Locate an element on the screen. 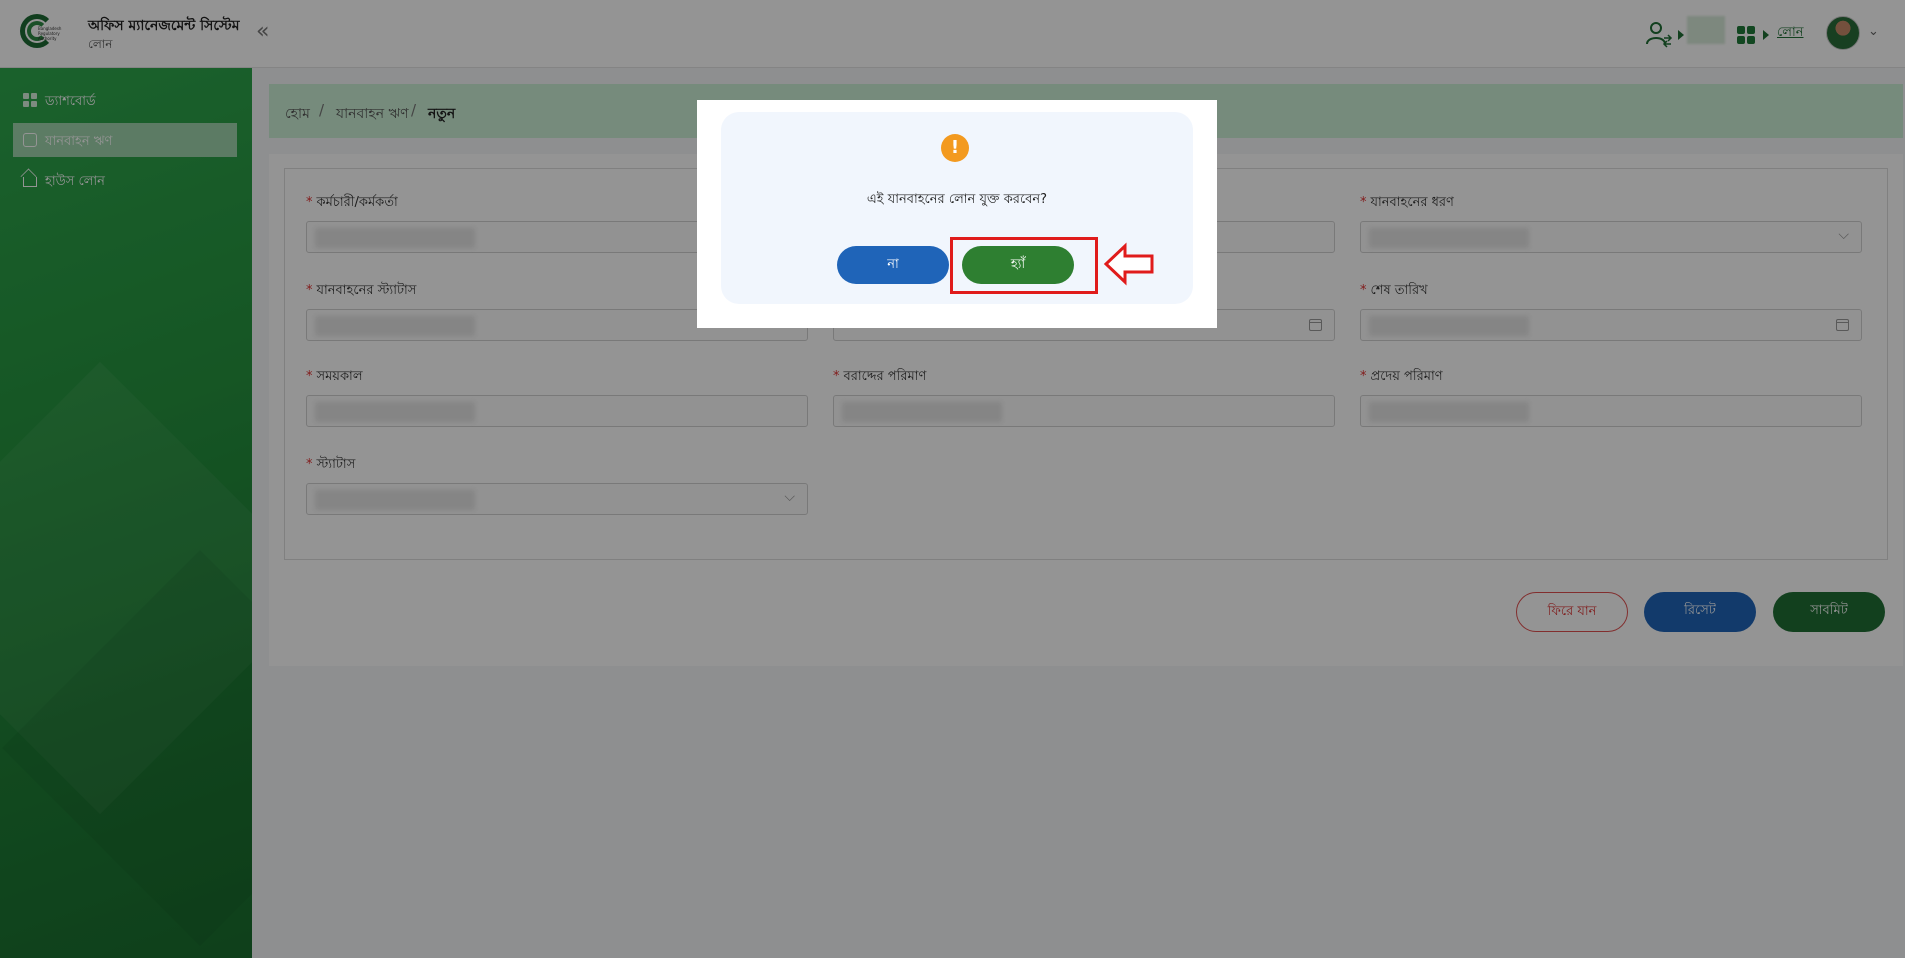  arrow-left-icon is located at coordinates (1128, 264).